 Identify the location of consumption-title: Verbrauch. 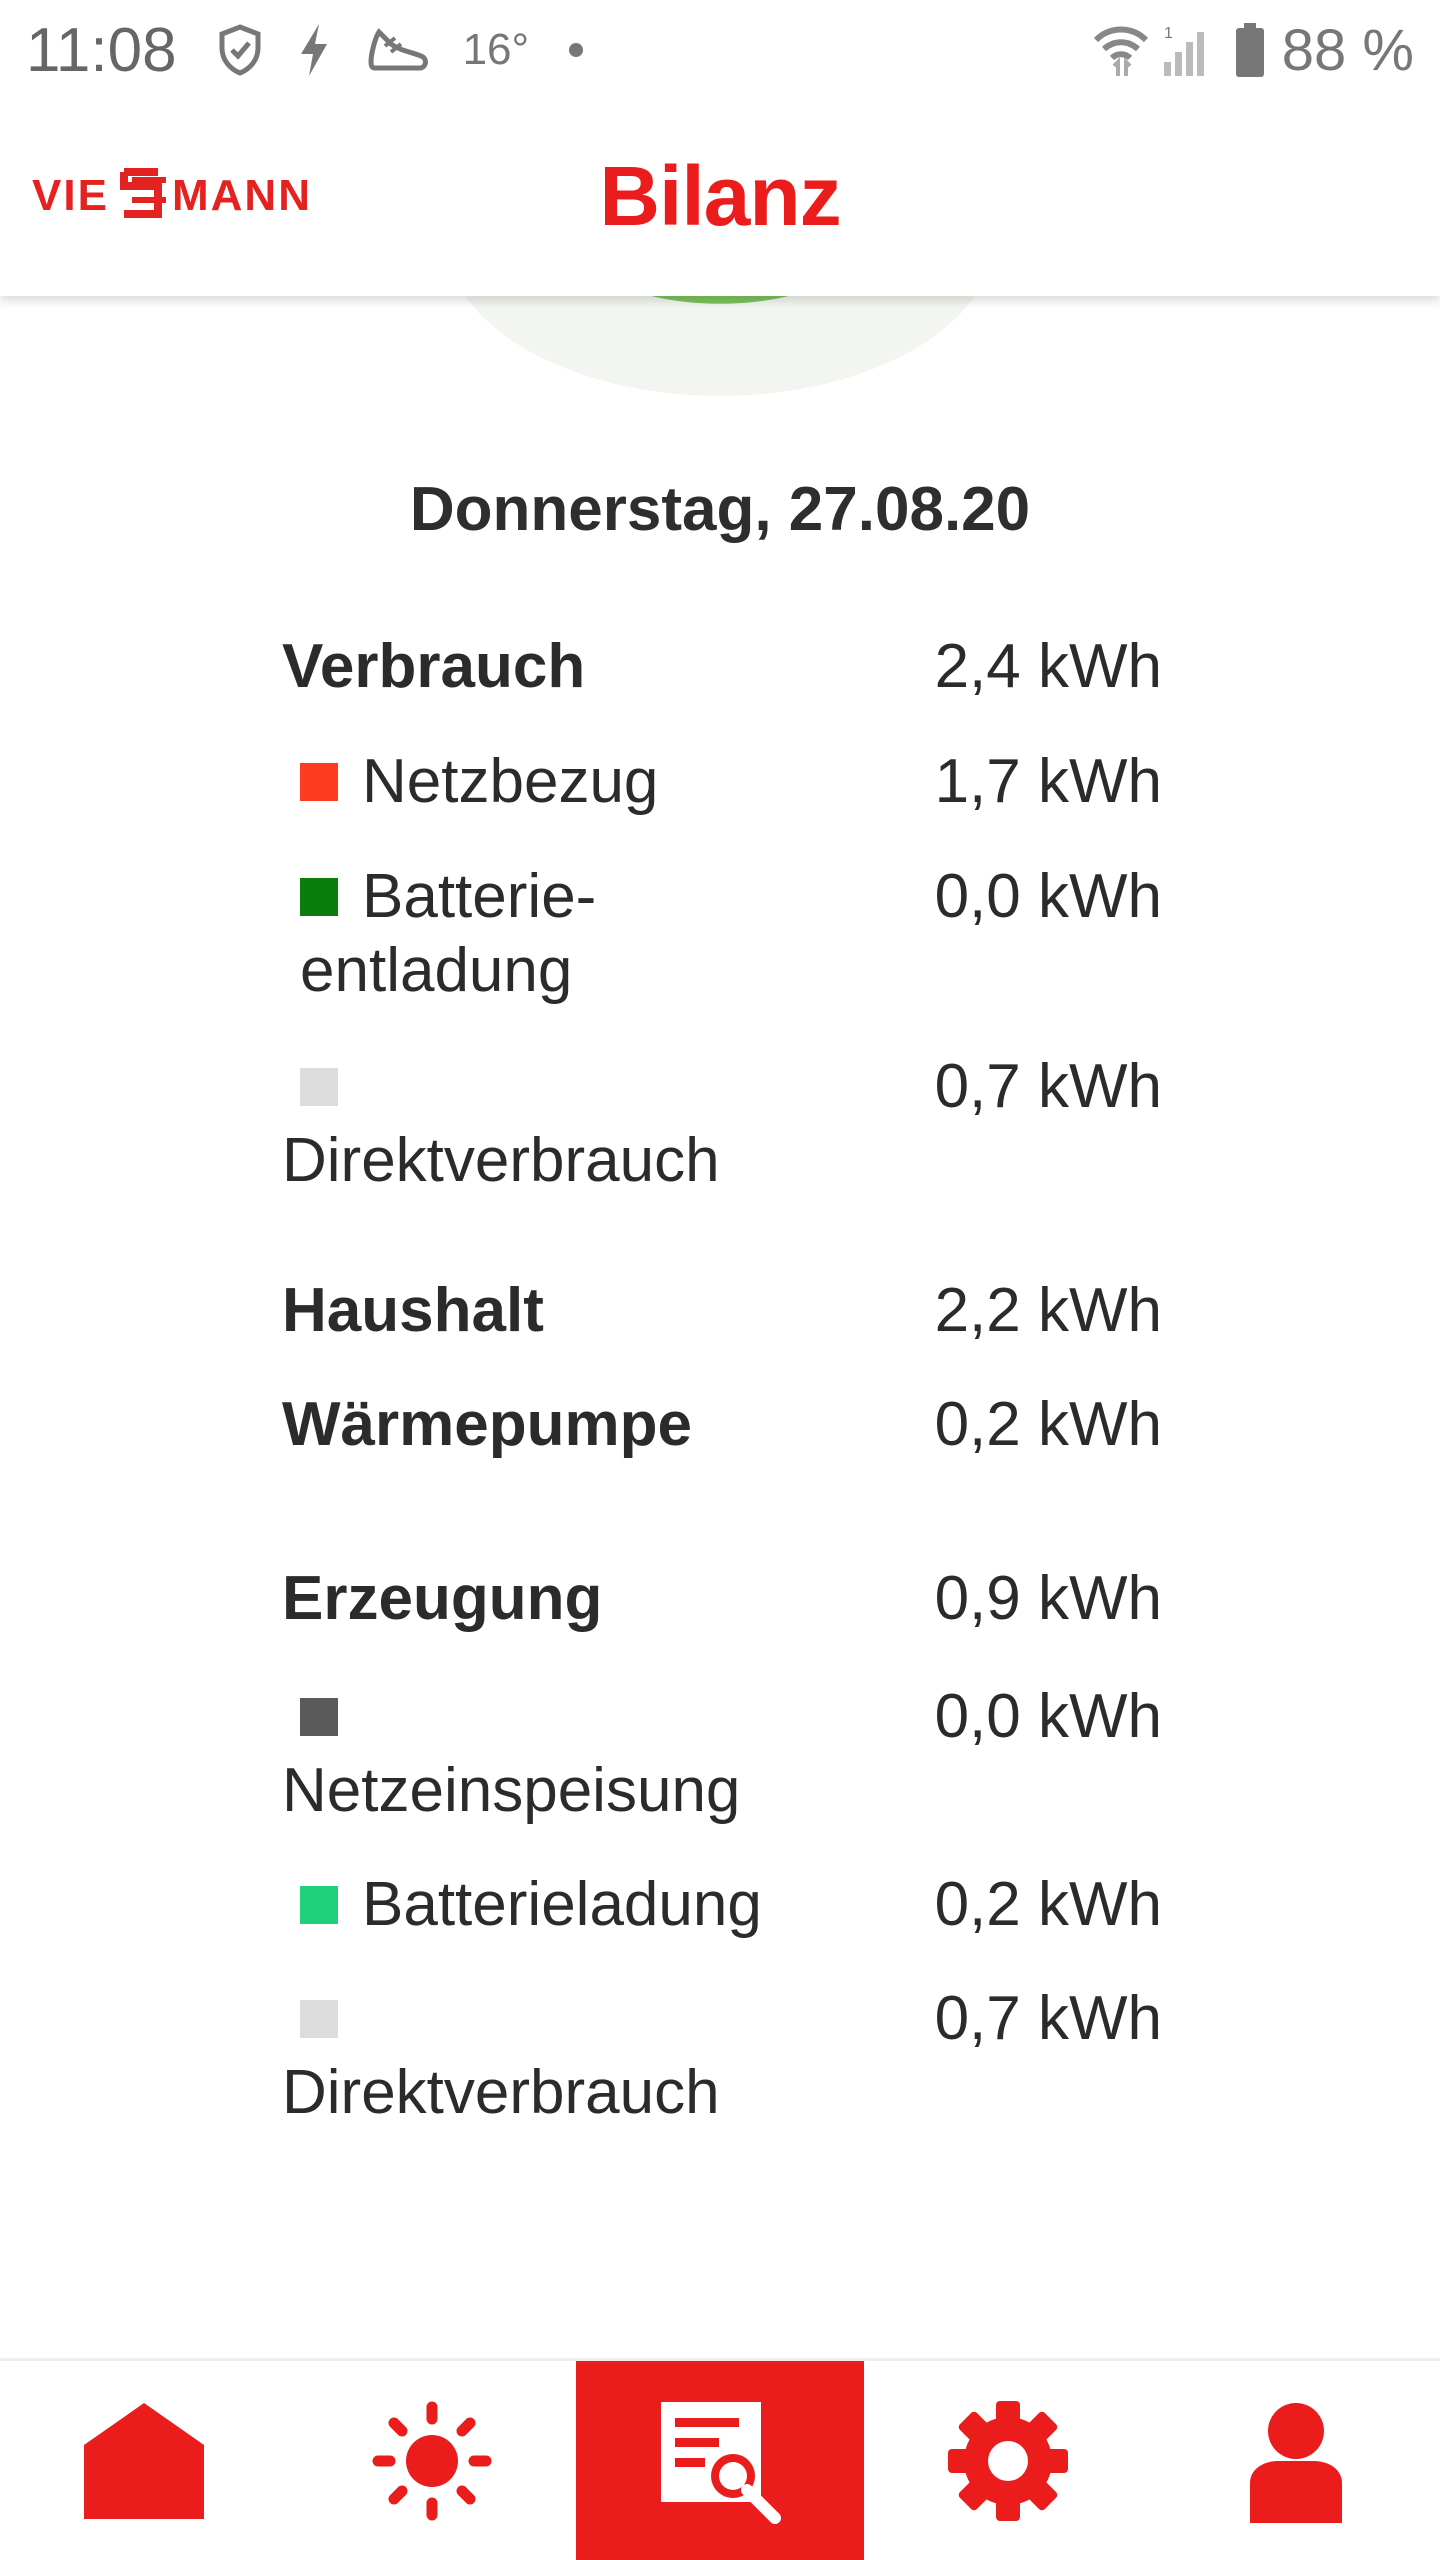
(434, 666).